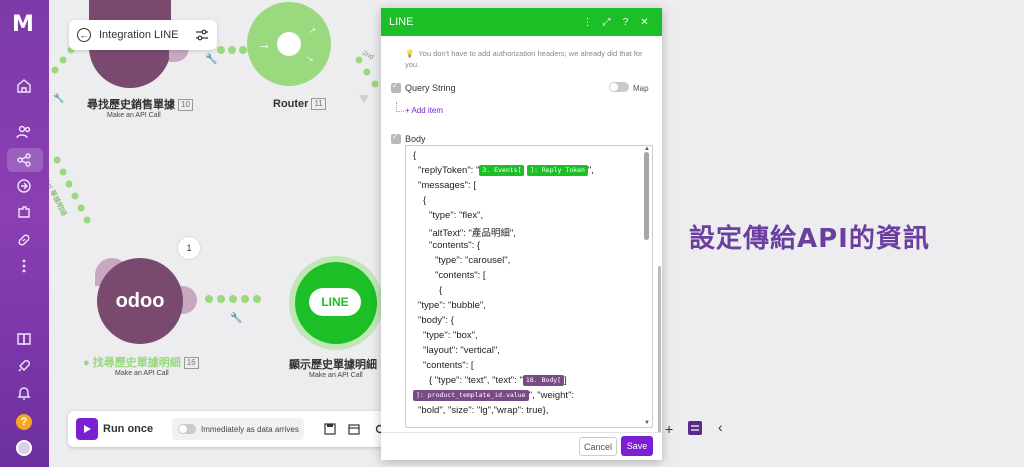 The width and height of the screenshot is (1024, 467). Describe the element at coordinates (250, 429) in the screenshot. I see `immediately-label: Immediately as data arrives` at that location.